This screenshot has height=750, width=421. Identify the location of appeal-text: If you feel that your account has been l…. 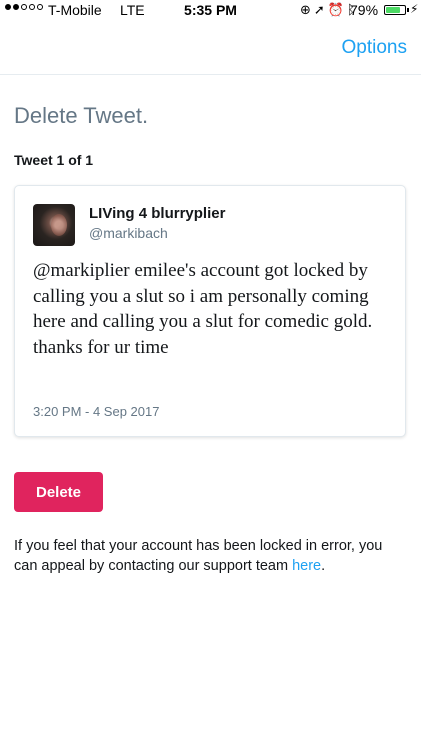
(198, 556).